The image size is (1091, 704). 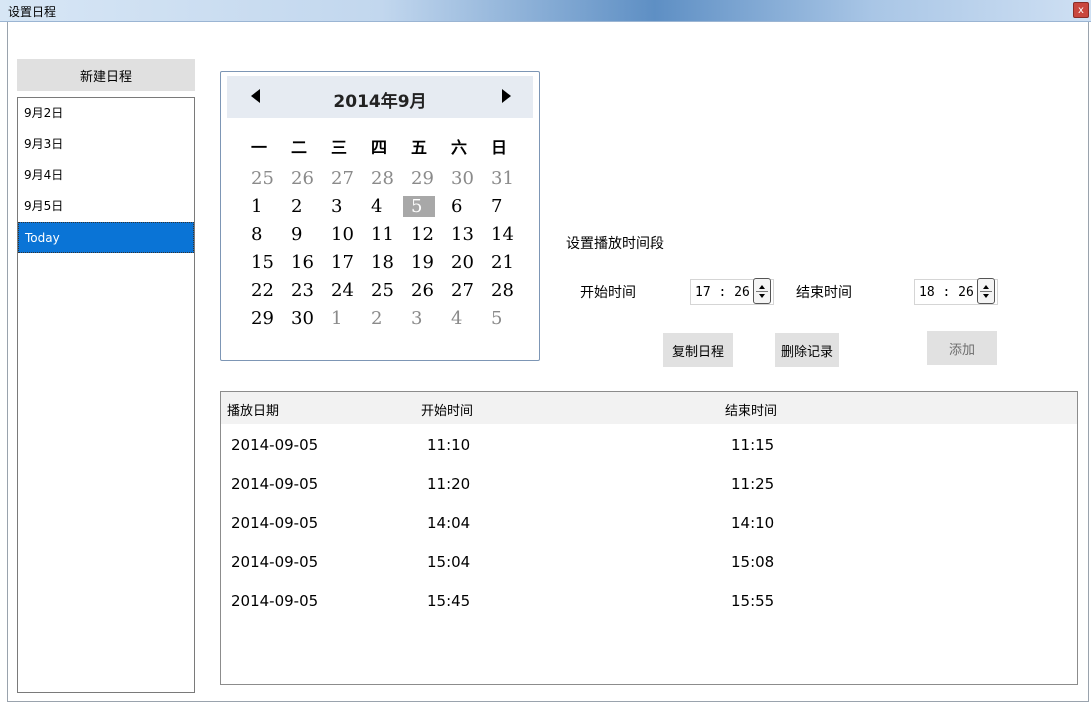 What do you see at coordinates (465, 210) in the screenshot?
I see `calendar-day: 6` at bounding box center [465, 210].